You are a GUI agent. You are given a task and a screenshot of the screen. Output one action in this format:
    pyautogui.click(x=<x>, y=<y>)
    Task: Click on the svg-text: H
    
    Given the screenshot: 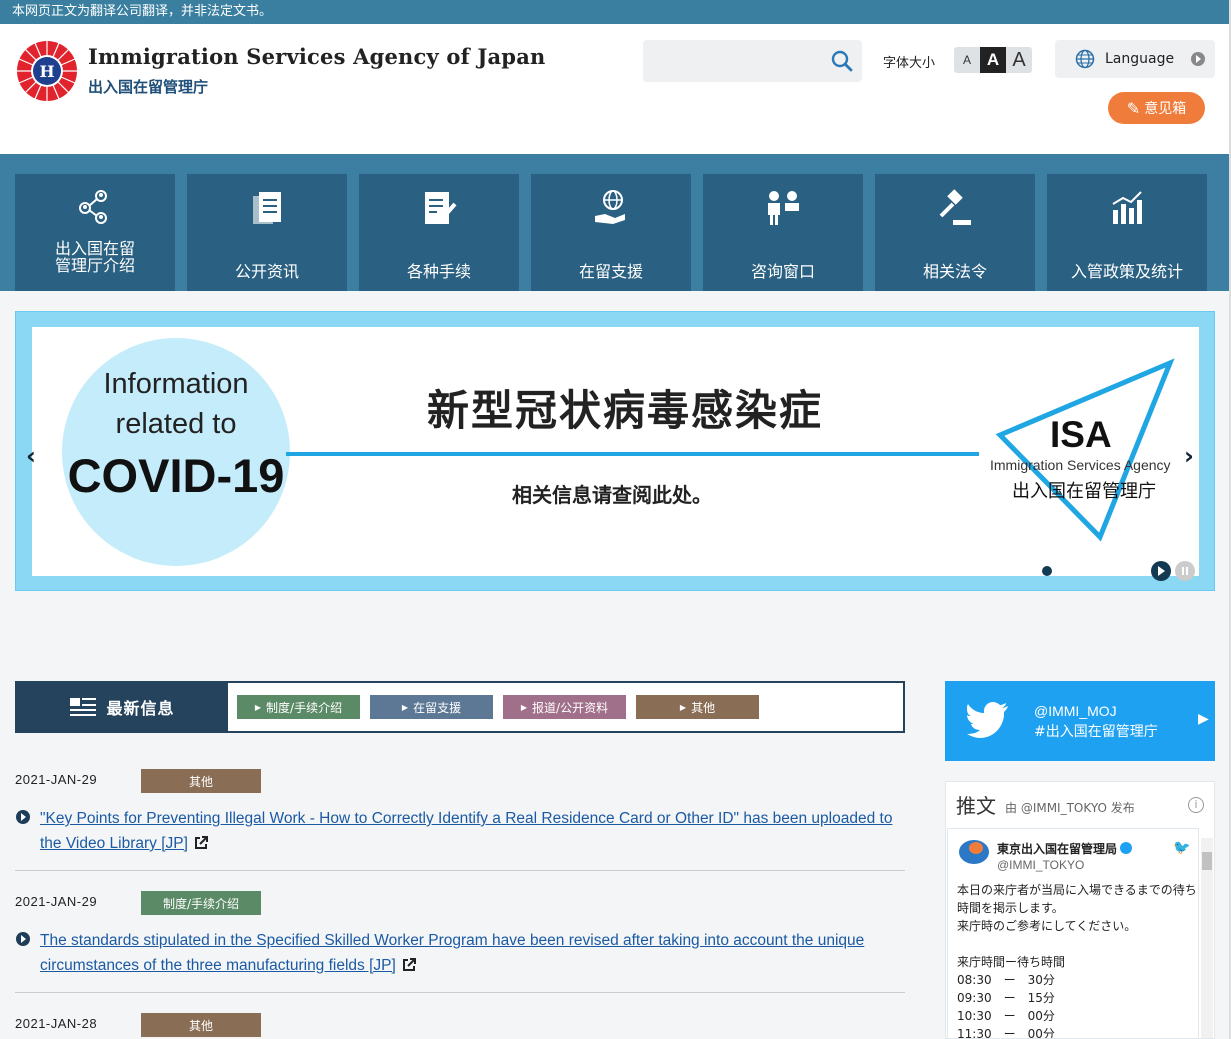 What is the action you would take?
    pyautogui.click(x=46, y=71)
    